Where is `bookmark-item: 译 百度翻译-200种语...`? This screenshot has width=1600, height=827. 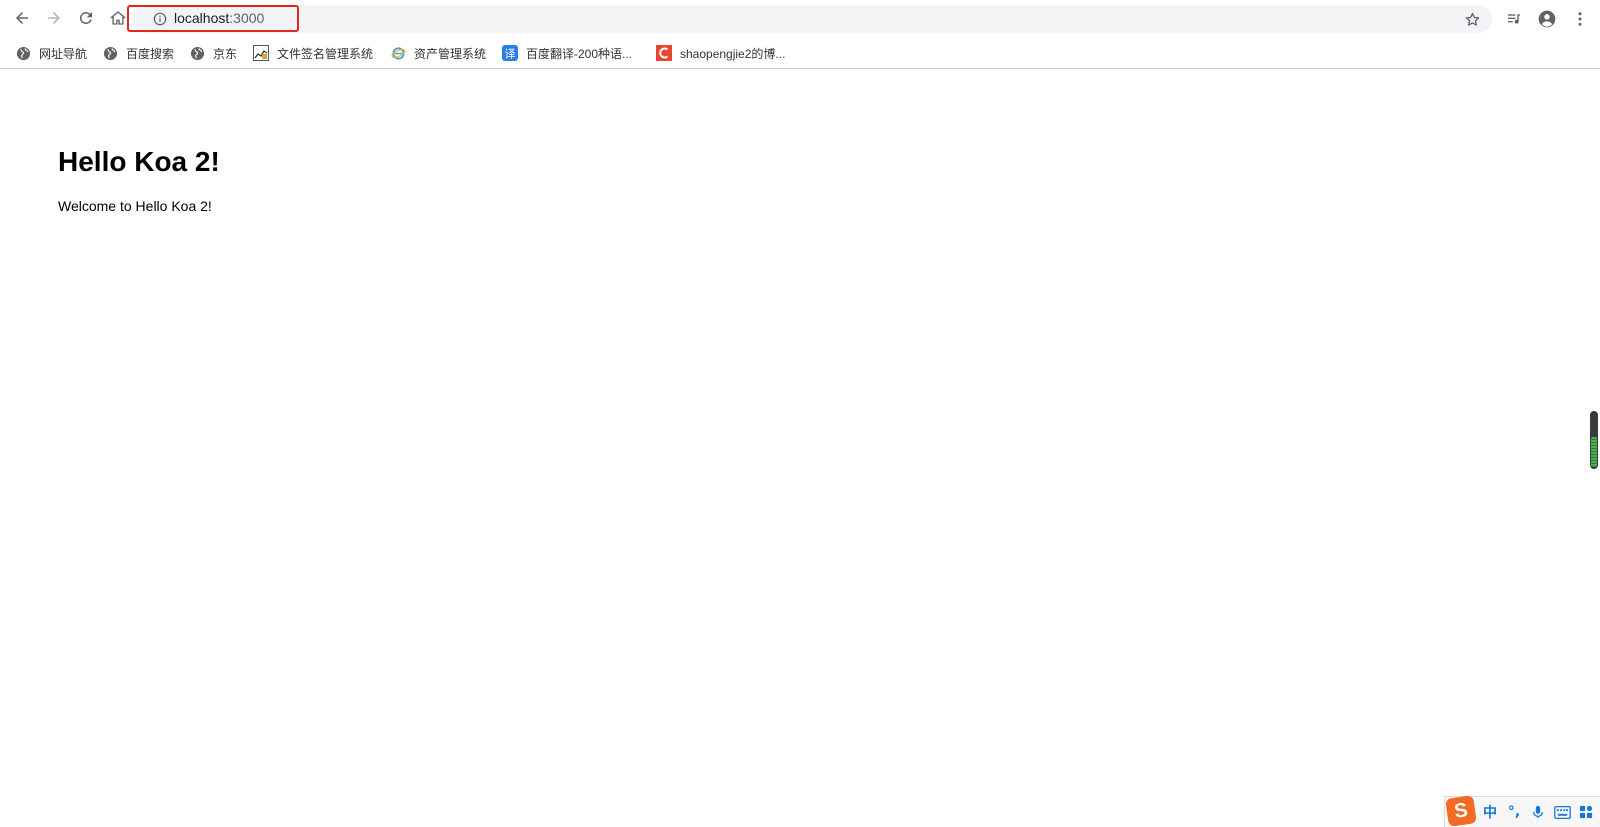
bookmark-item: 译 百度翻译-200种语... is located at coordinates (567, 53).